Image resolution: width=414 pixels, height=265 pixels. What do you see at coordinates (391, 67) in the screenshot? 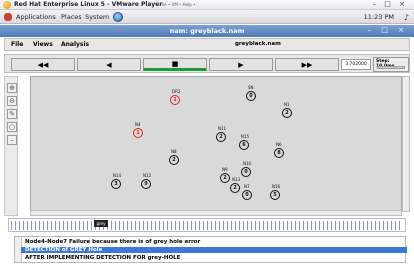
I see `step-slider` at bounding box center [391, 67].